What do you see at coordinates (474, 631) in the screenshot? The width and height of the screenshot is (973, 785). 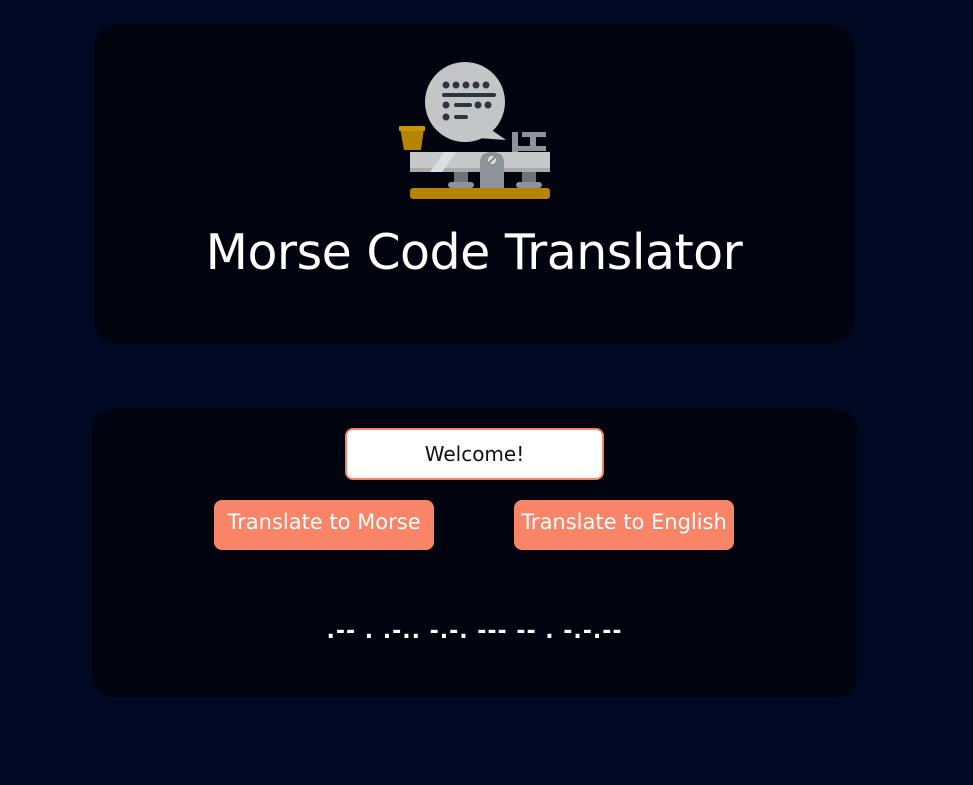 I see `translation-output: .-- . .-.. -.-. --- -- . -.-.--` at bounding box center [474, 631].